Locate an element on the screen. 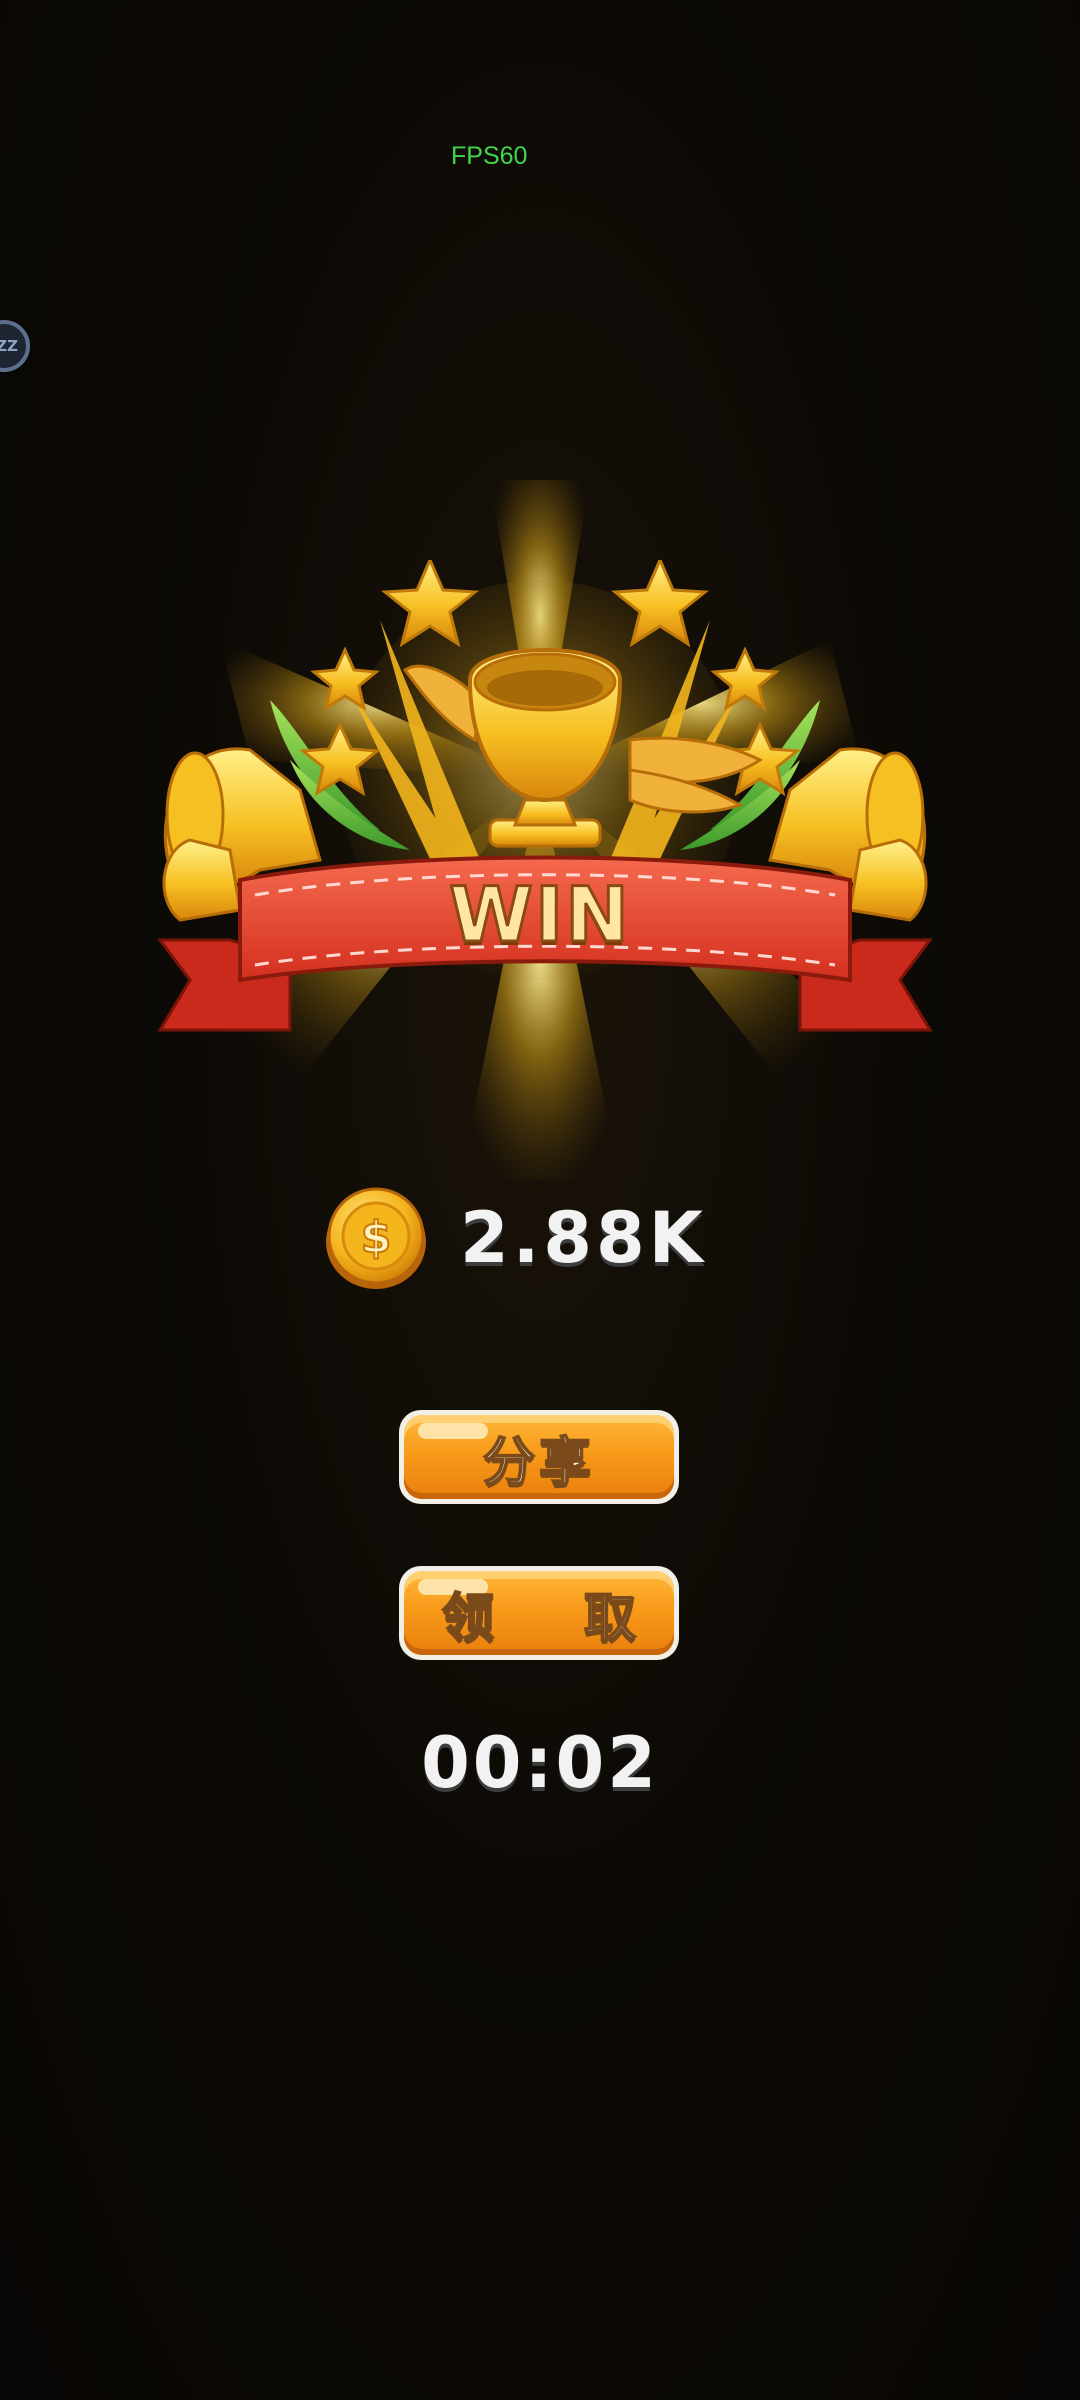 Image resolution: width=1080 pixels, height=2400 pixels. claim-button: 领 取 is located at coordinates (539, 1613).